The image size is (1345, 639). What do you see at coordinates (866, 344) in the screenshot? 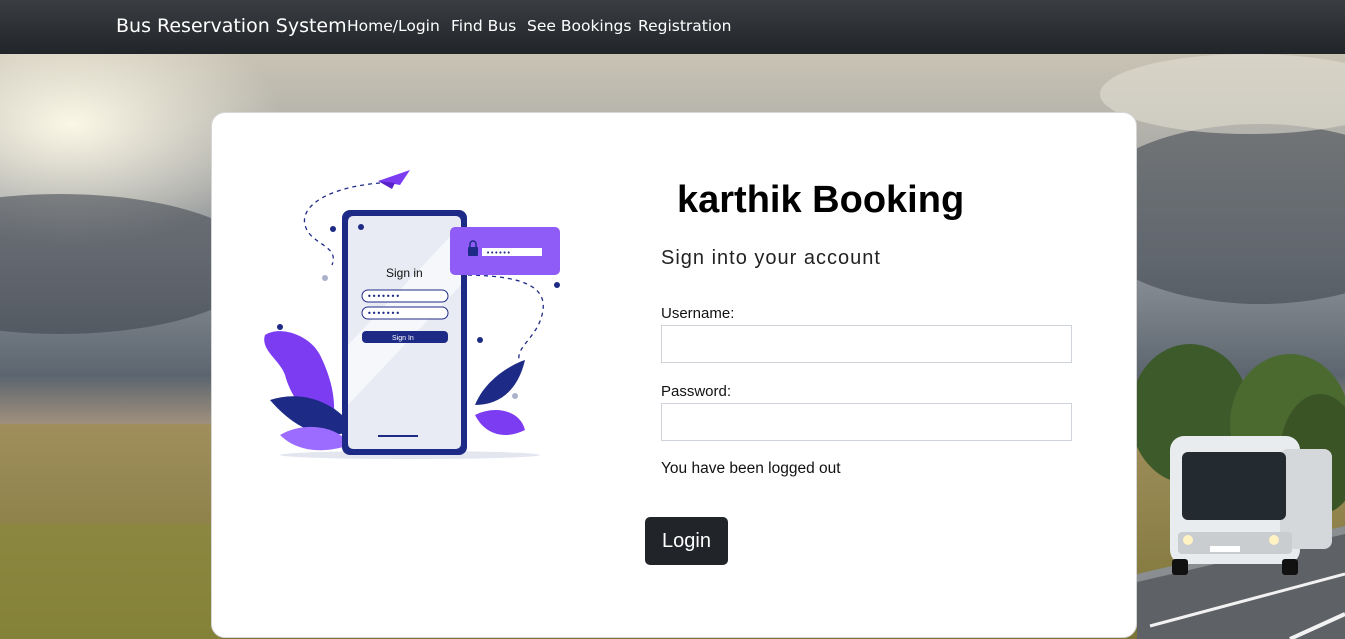
I see `username-input` at bounding box center [866, 344].